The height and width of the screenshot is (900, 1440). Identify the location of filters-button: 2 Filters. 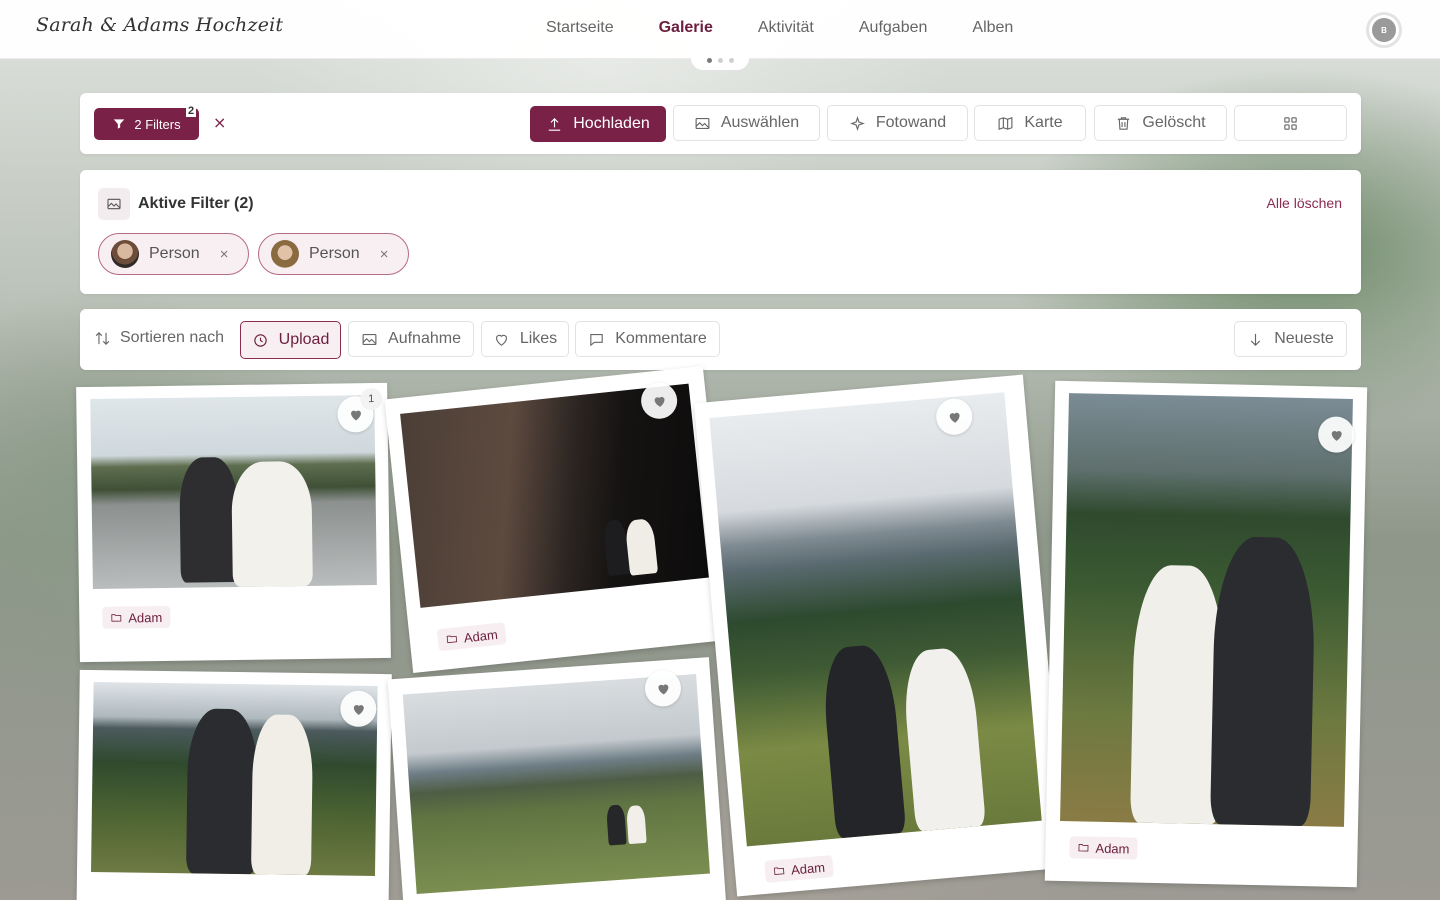
(146, 124).